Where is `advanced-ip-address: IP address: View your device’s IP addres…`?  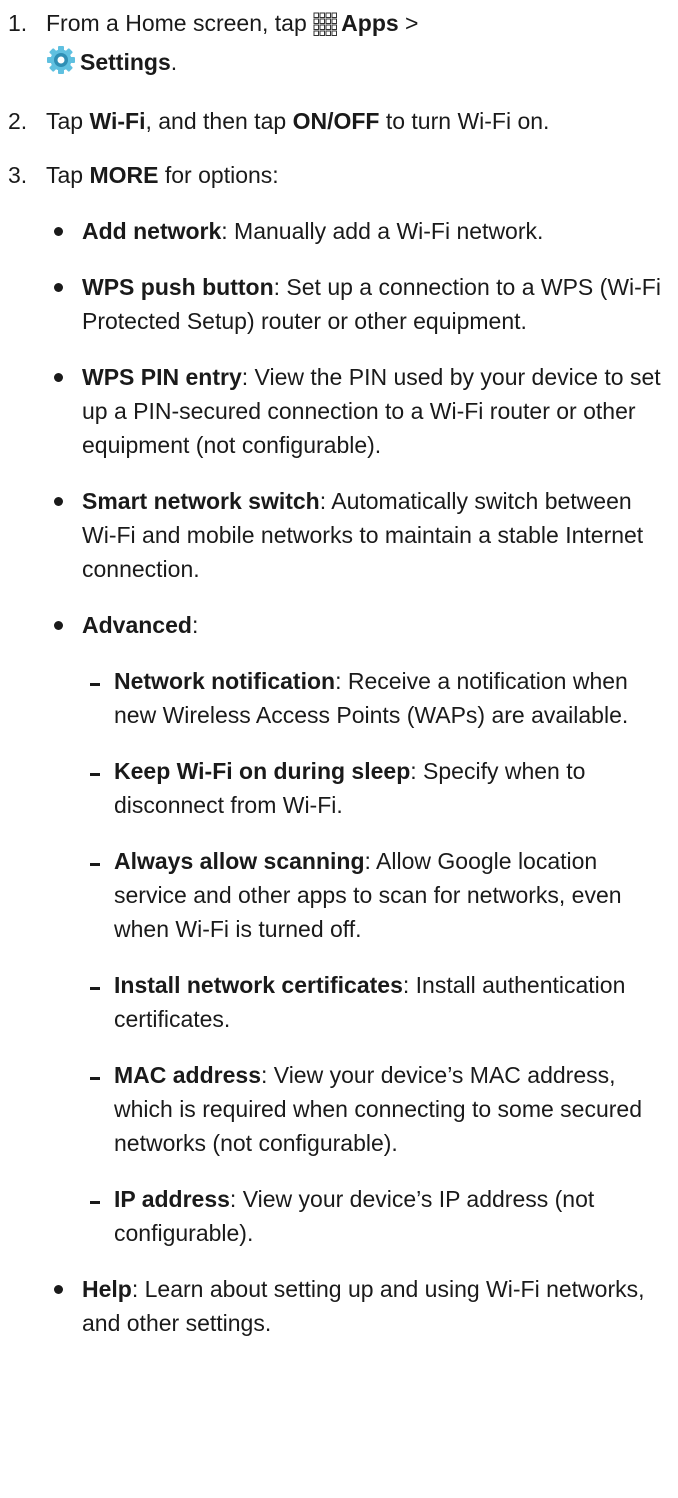 advanced-ip-address: IP address: View your device’s IP addres… is located at coordinates (339, 1216).